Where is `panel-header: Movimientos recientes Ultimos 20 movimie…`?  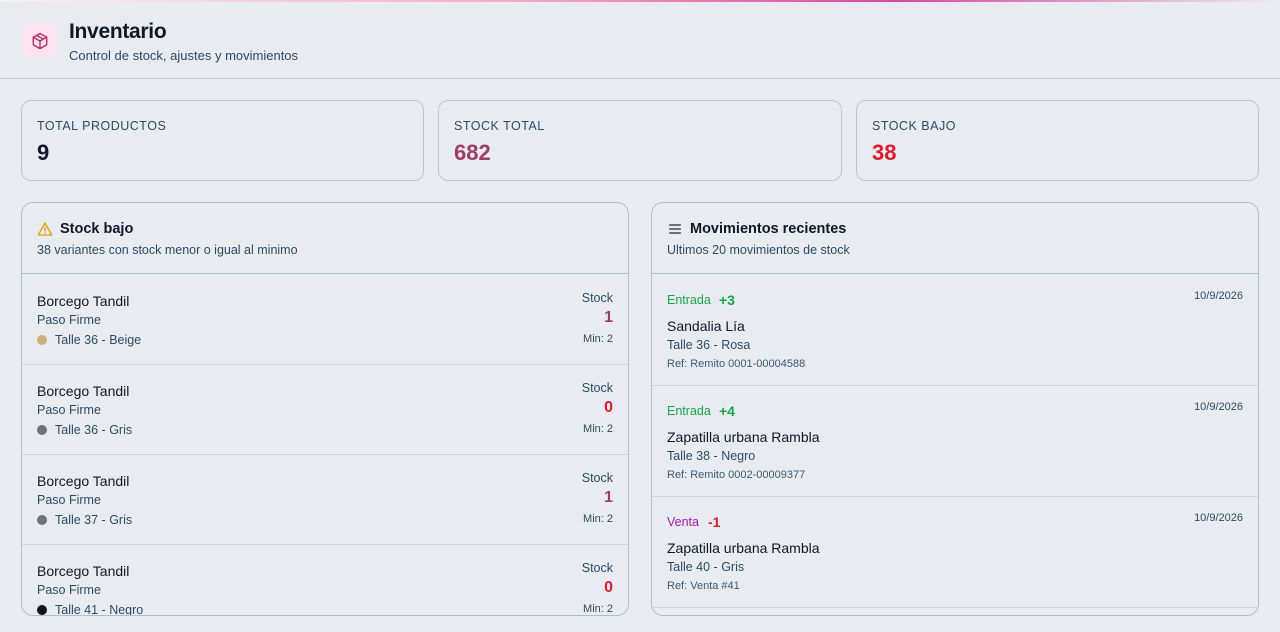 panel-header: Movimientos recientes Ultimos 20 movimie… is located at coordinates (955, 238).